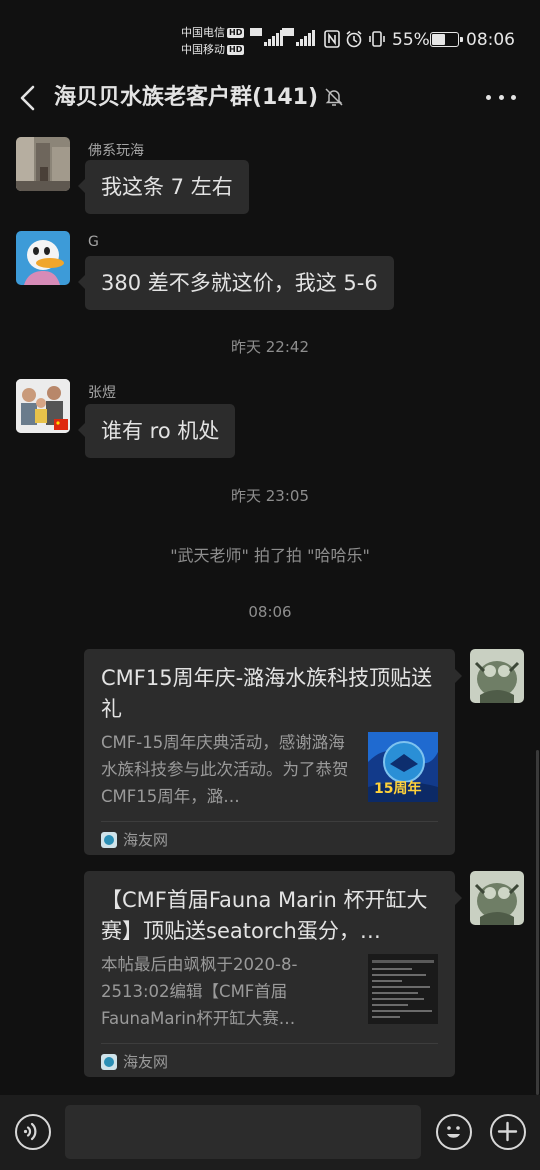  Describe the element at coordinates (102, 393) in the screenshot. I see `sender-name: 张煜` at that location.